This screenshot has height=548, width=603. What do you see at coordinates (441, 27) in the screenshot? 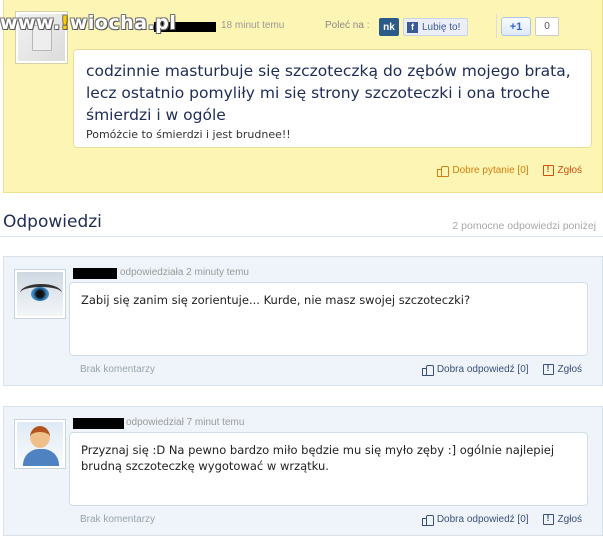
I see `facebook-like-label: Lubię to!` at bounding box center [441, 27].